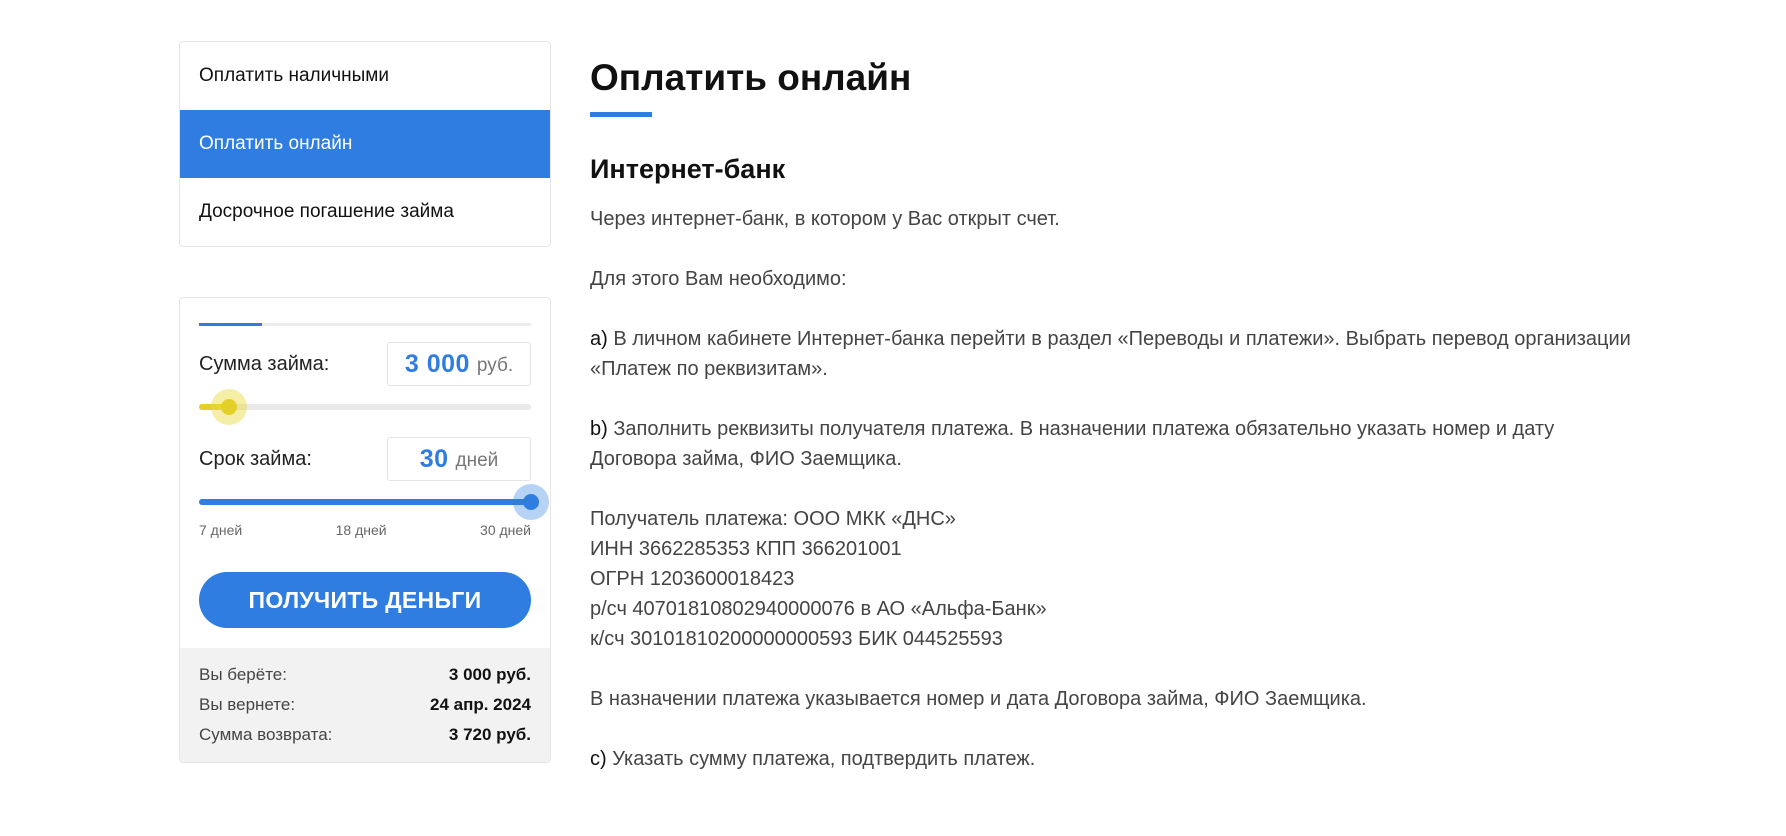 The image size is (1786, 836). I want to click on menu-item-early-repayment: Досрочное погашение займа, so click(365, 212).